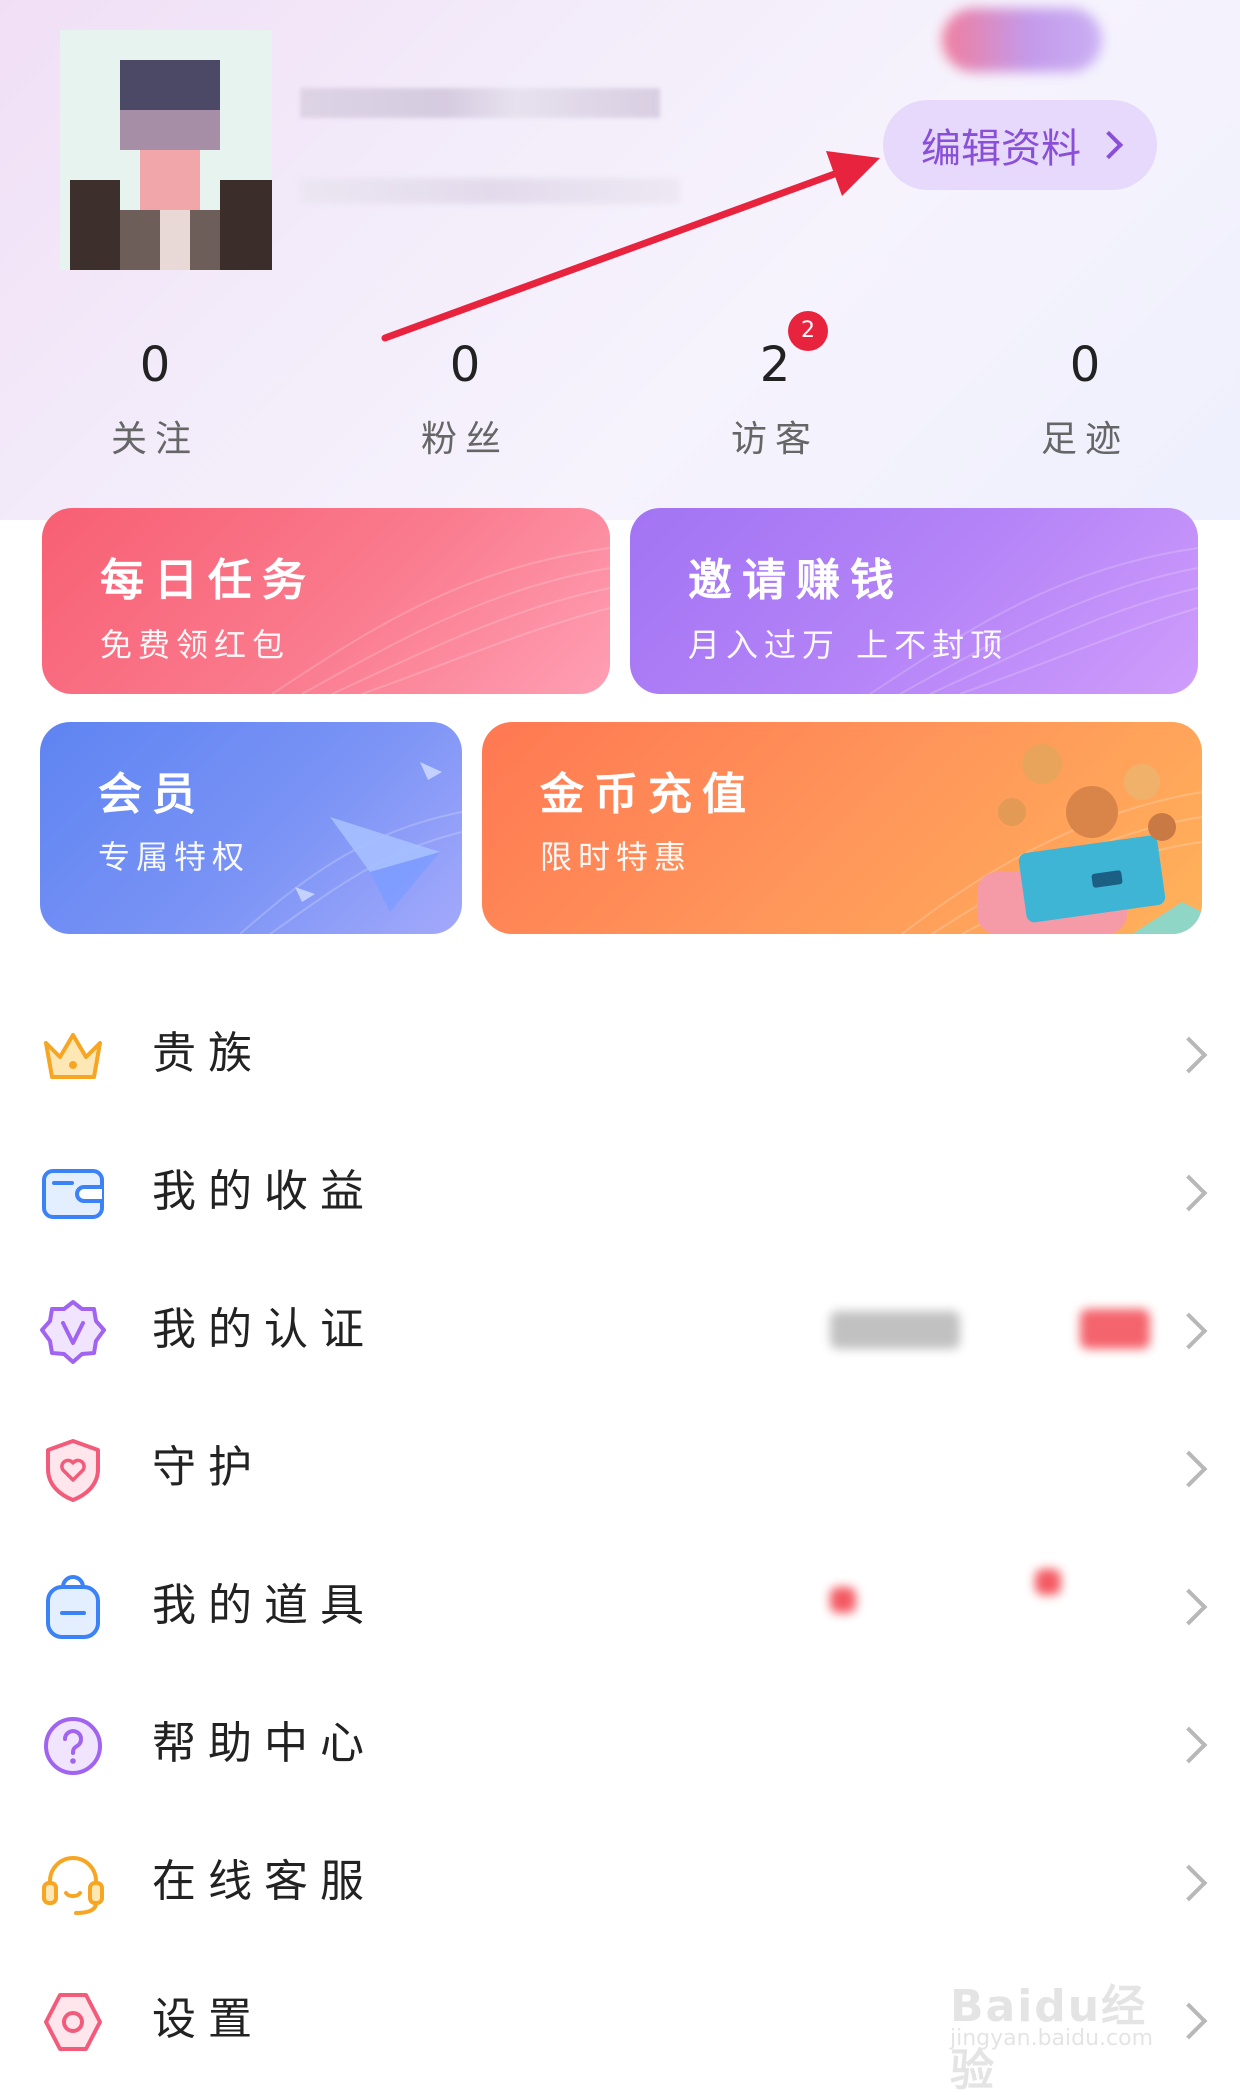 This screenshot has height=2098, width=1240. What do you see at coordinates (620, 1882) in the screenshot?
I see `menu-item-online-service: 在线客服` at bounding box center [620, 1882].